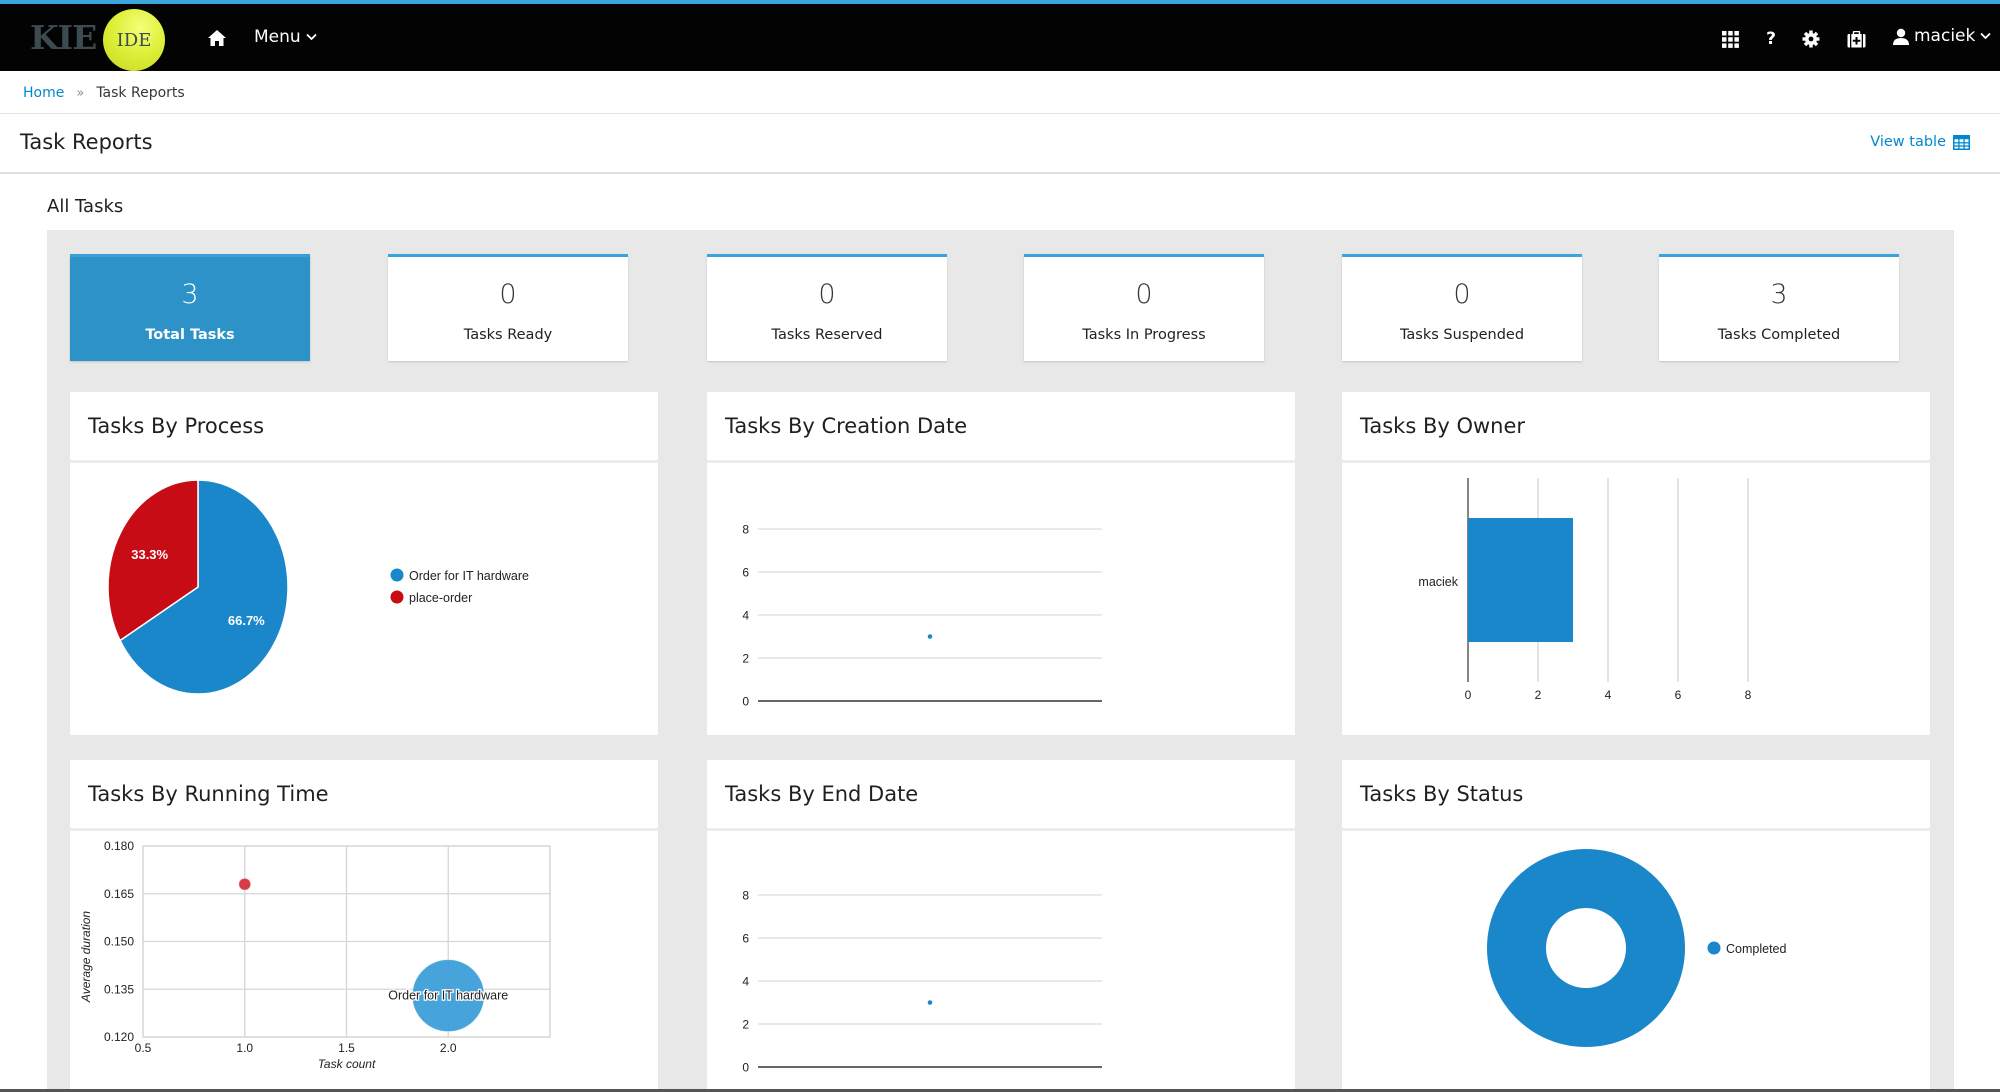  I want to click on table-icon, so click(1961, 142).